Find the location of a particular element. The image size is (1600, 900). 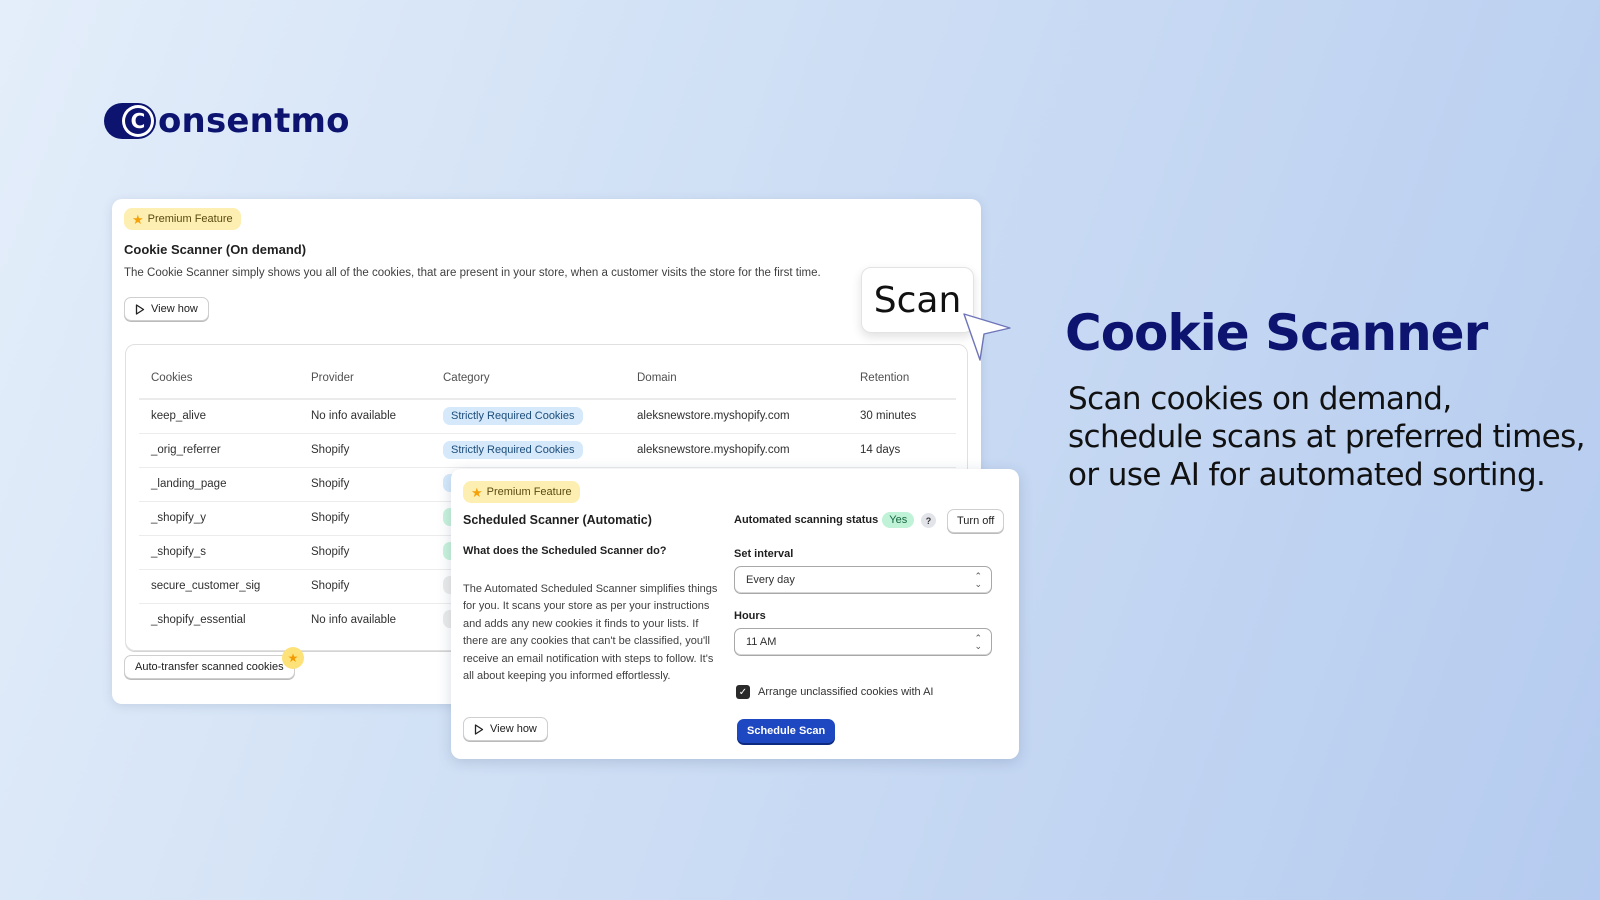

ai-arrange-checkbox: ✓ is located at coordinates (743, 692).